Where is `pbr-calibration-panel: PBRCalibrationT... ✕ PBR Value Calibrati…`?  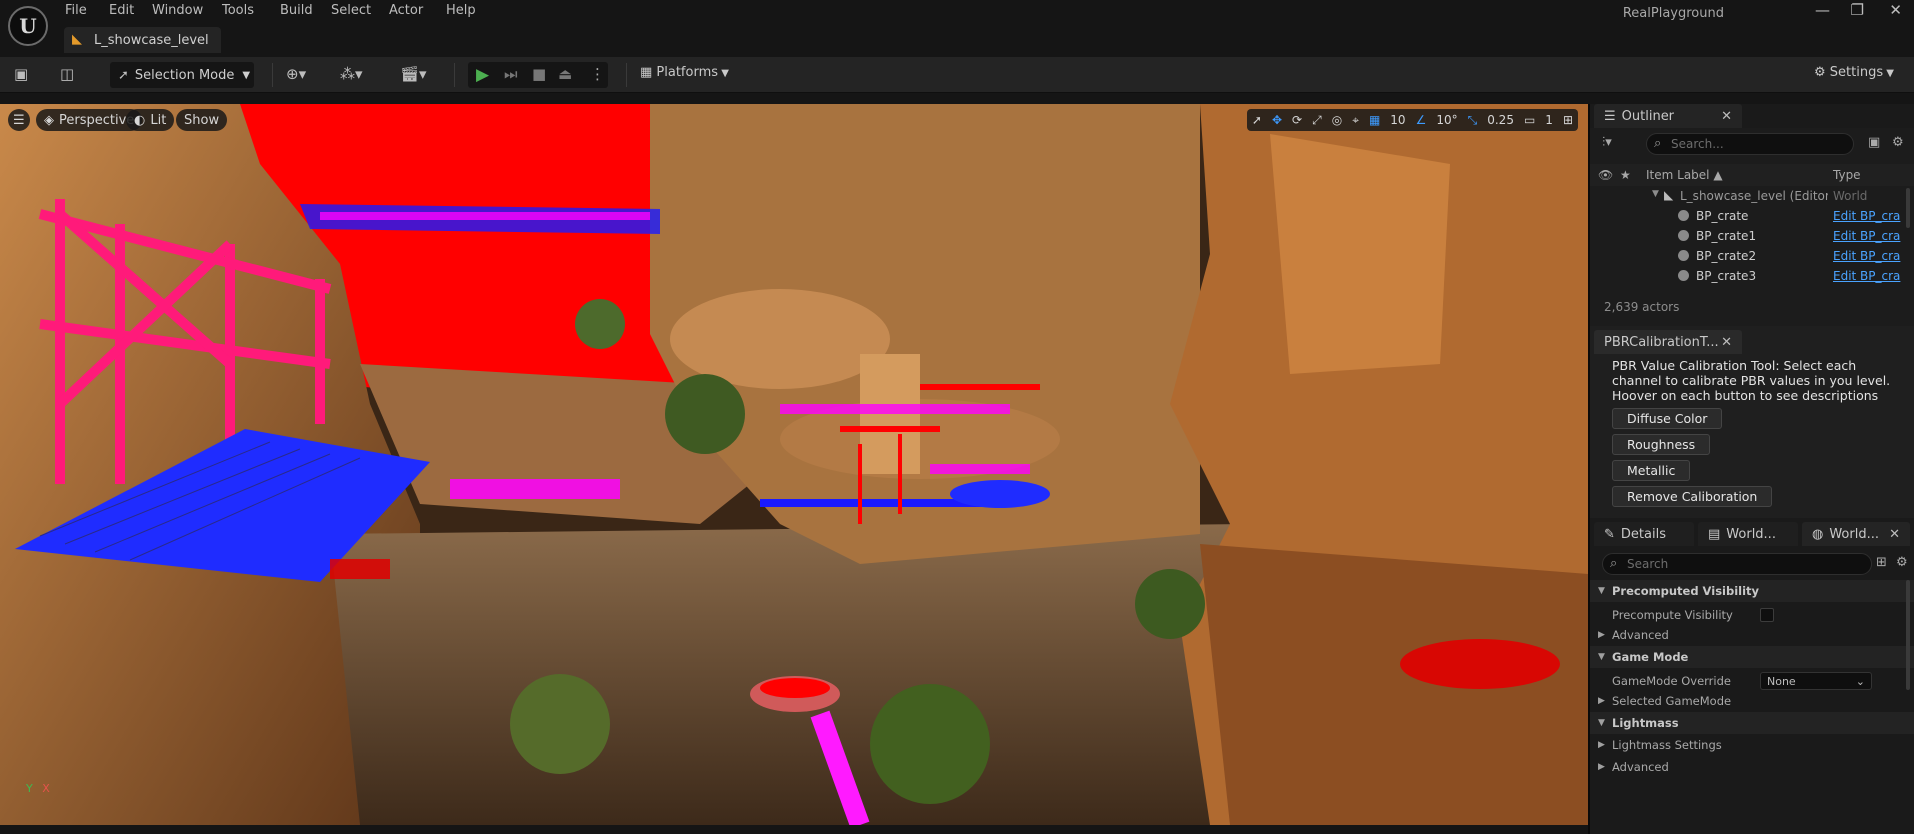
pbr-calibration-panel: PBRCalibrationT... ✕ PBR Value Calibrati… is located at coordinates (1752, 422).